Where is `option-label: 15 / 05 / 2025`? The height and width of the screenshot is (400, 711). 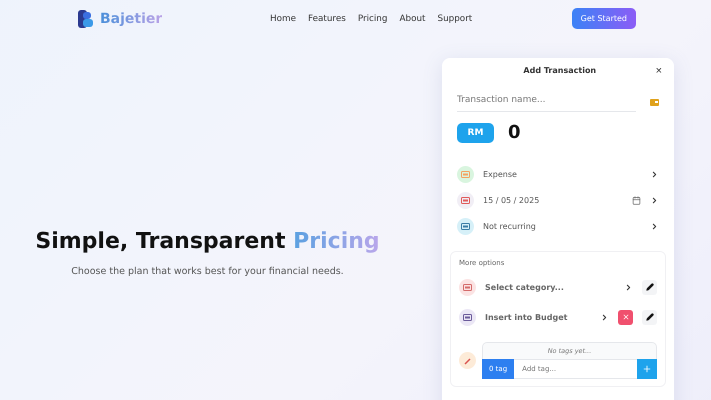 option-label: 15 / 05 / 2025 is located at coordinates (511, 200).